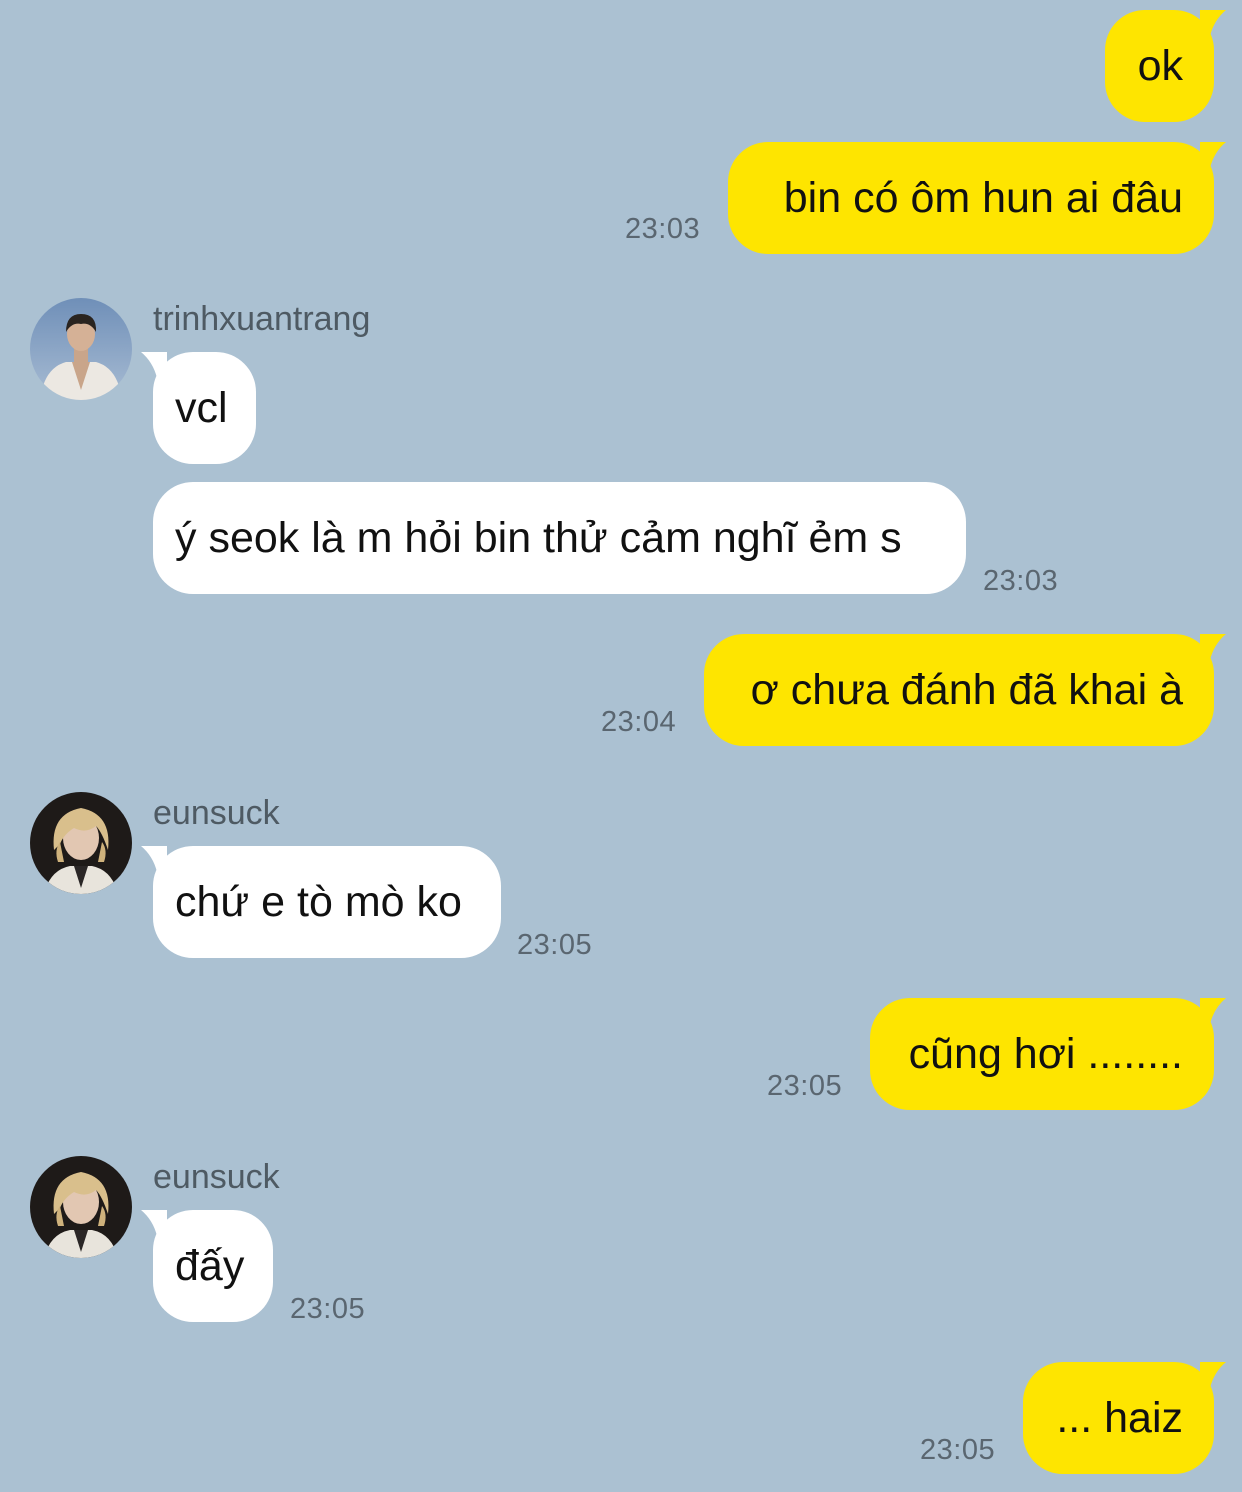  Describe the element at coordinates (983, 197) in the screenshot. I see `message-text: bin có ôm hun ai đâu` at that location.